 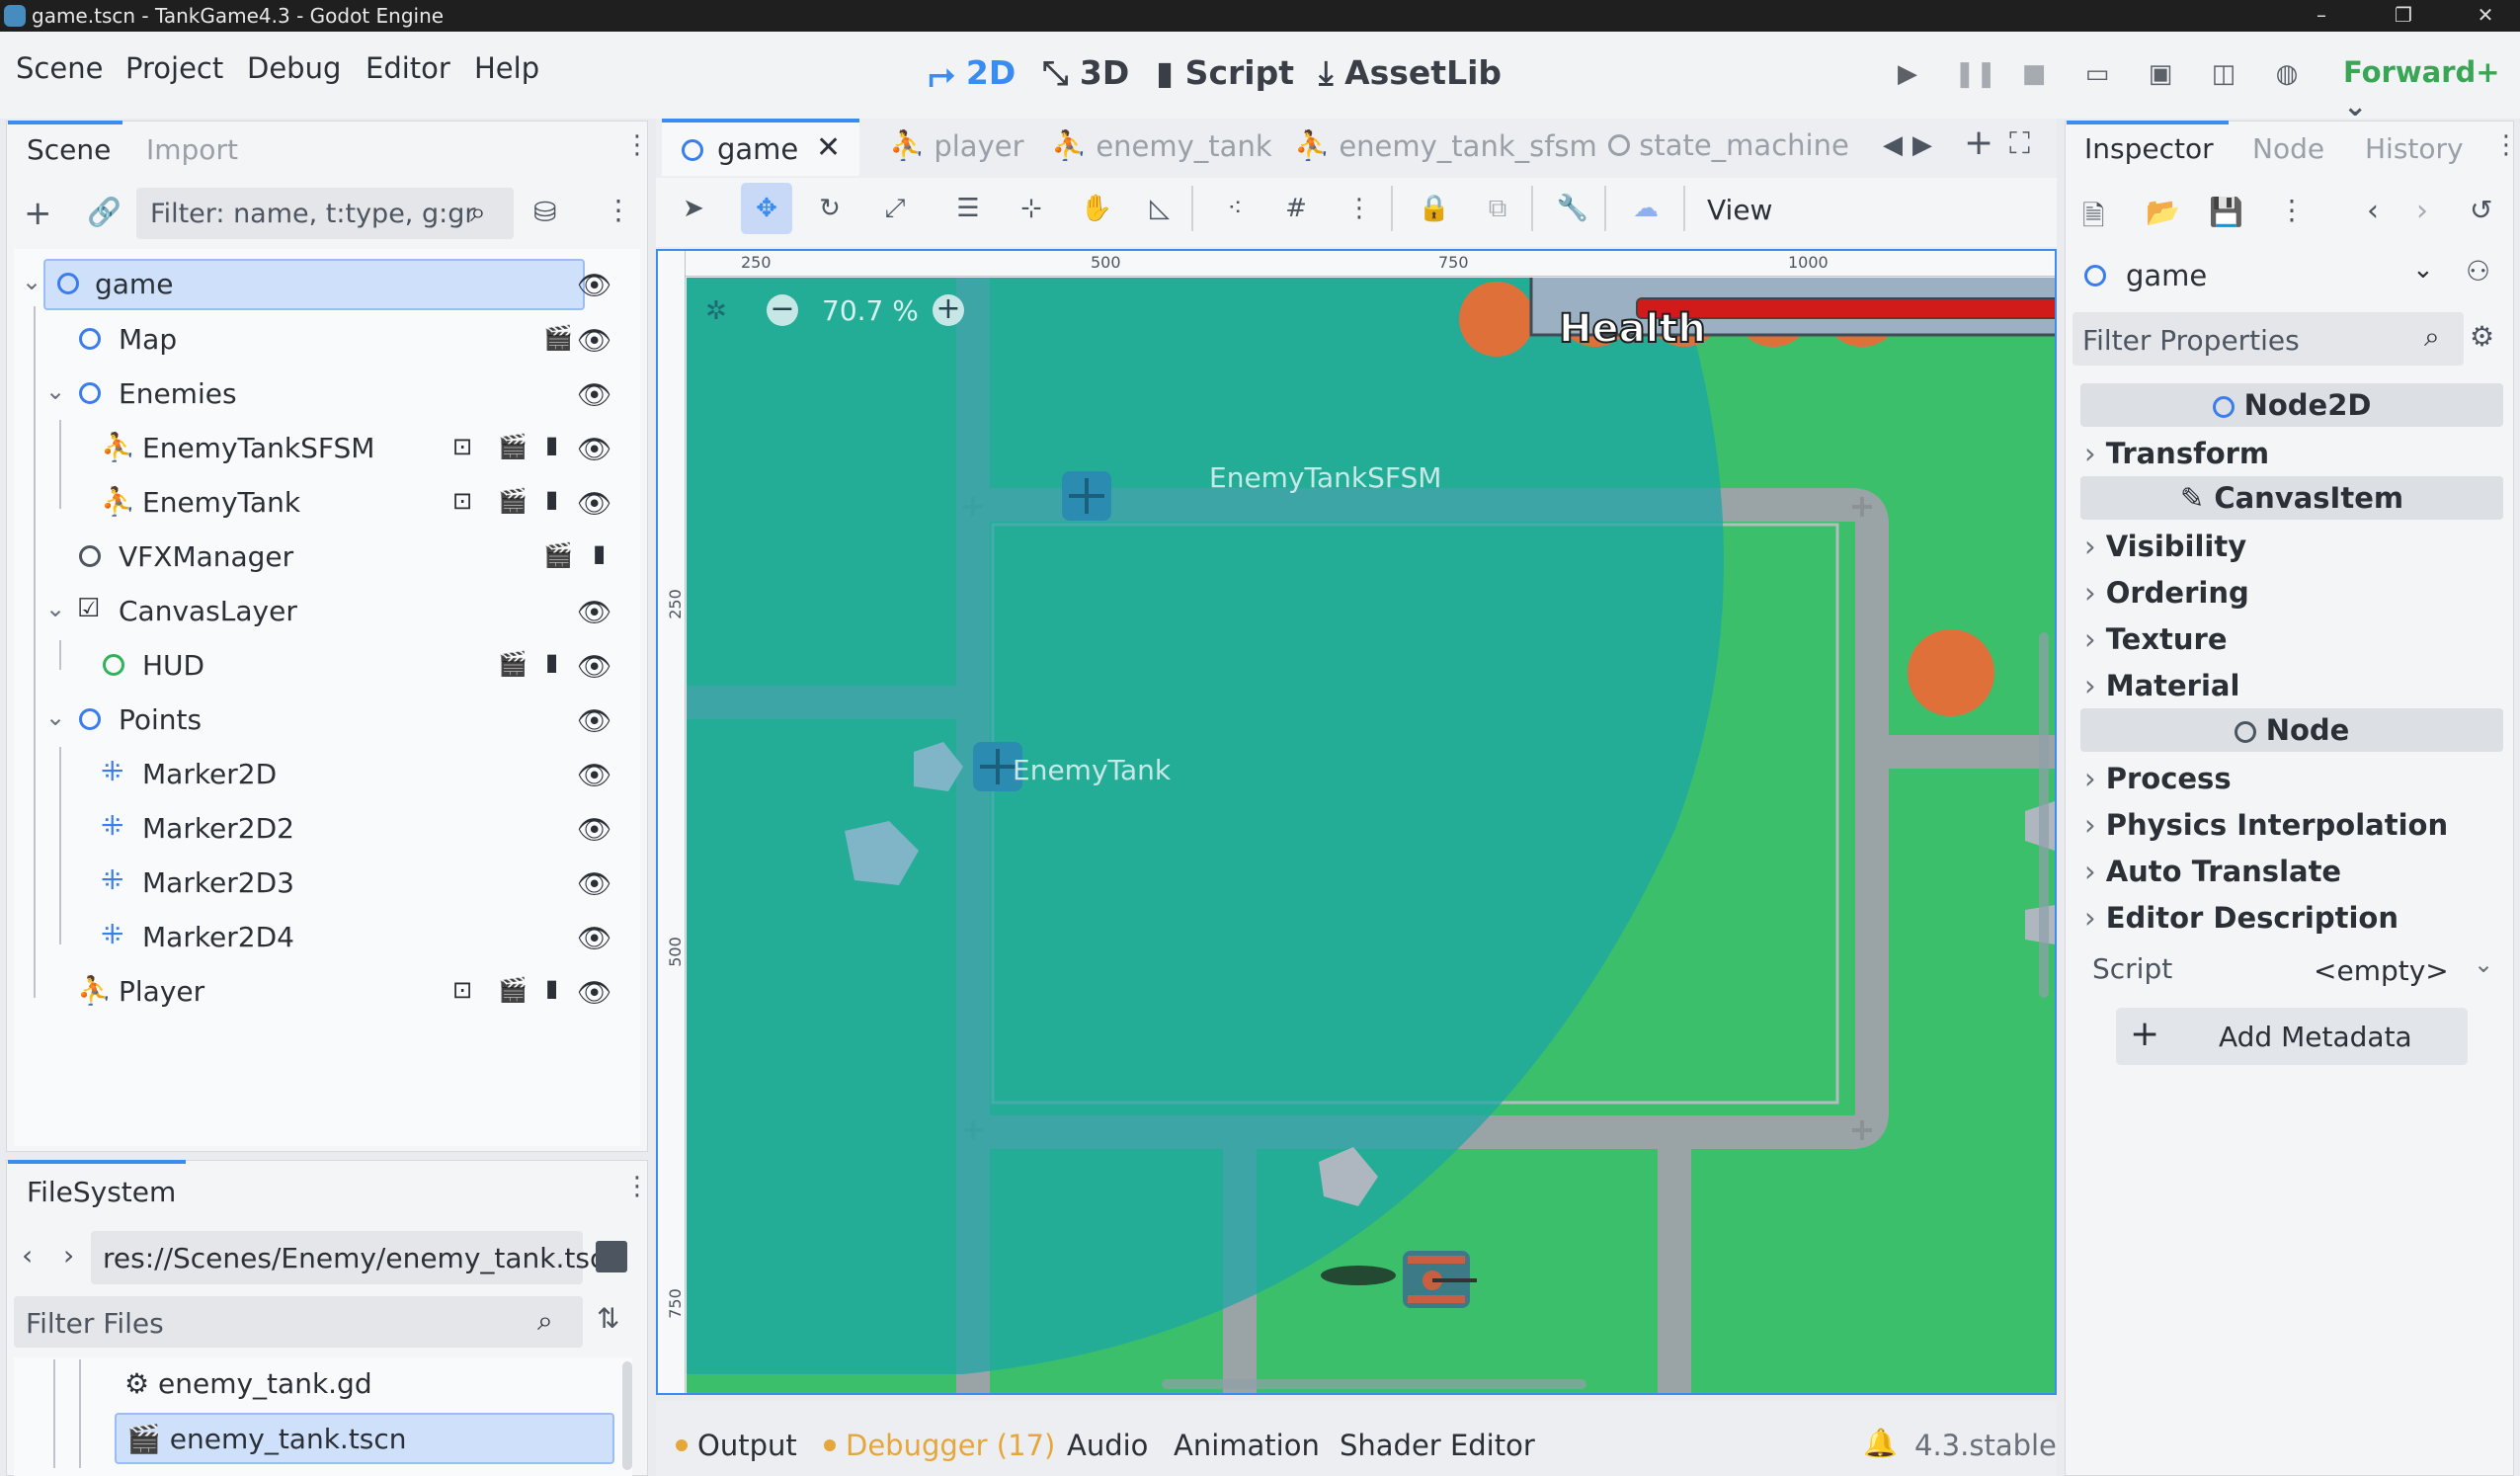 I want to click on tree-node-hud: HUD 🎬 ▮ 👁, so click(x=322, y=666).